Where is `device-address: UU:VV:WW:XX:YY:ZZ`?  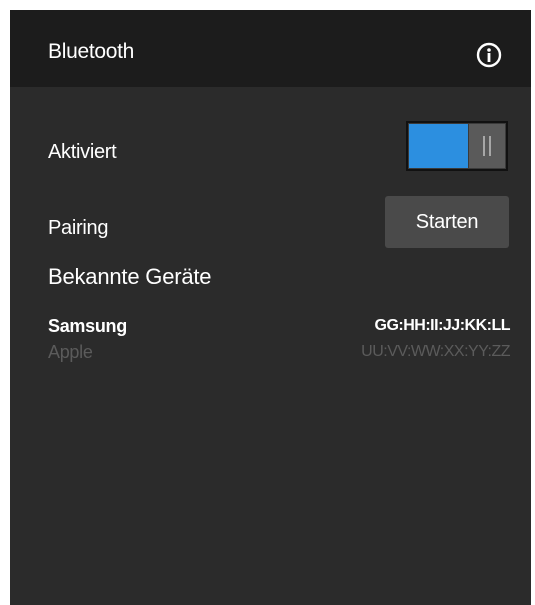 device-address: UU:VV:WW:XX:YY:ZZ is located at coordinates (435, 351).